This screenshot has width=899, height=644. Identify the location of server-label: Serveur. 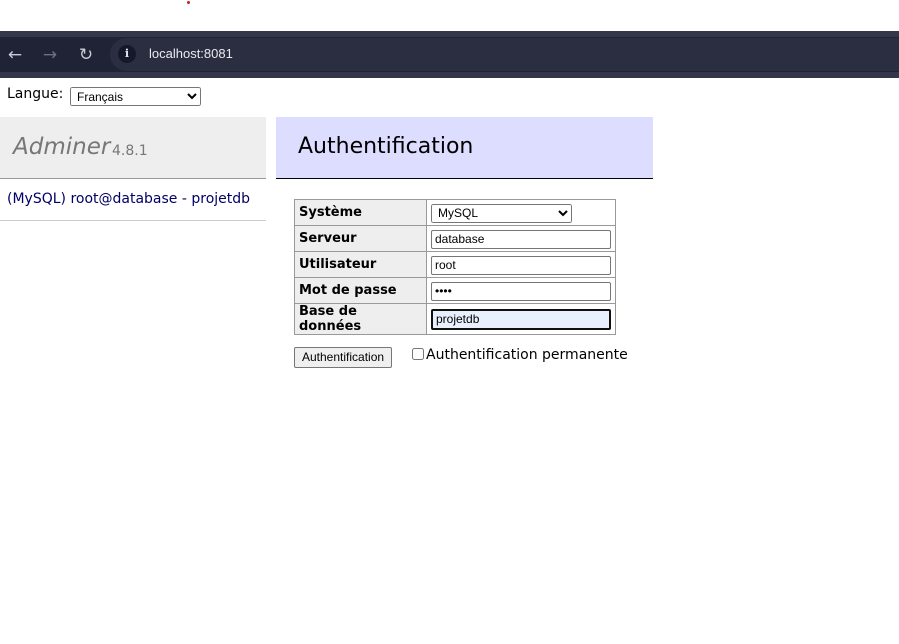
(360, 238).